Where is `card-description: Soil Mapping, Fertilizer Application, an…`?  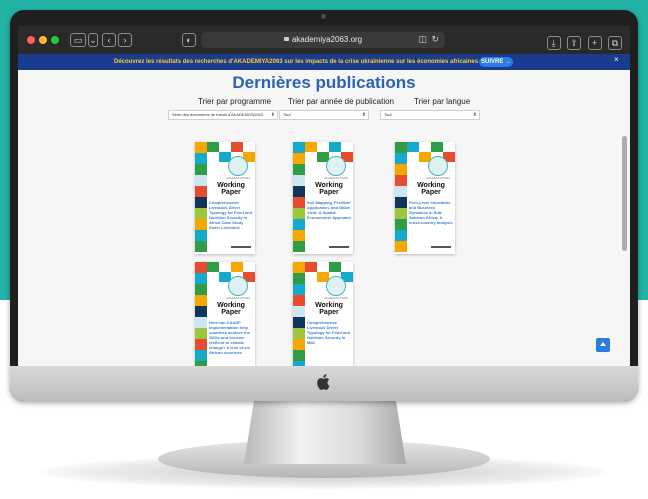 card-description: Soil Mapping, Fertilizer Application, an… is located at coordinates (329, 210).